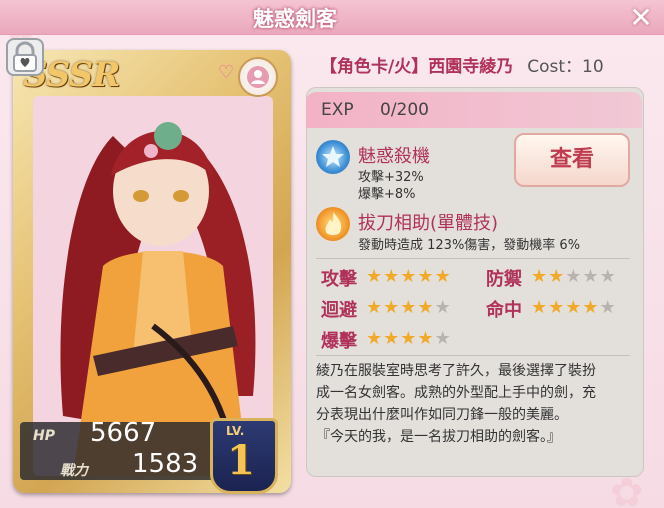  Describe the element at coordinates (295, 19) in the screenshot. I see `window-title: 魅惑劍客` at that location.